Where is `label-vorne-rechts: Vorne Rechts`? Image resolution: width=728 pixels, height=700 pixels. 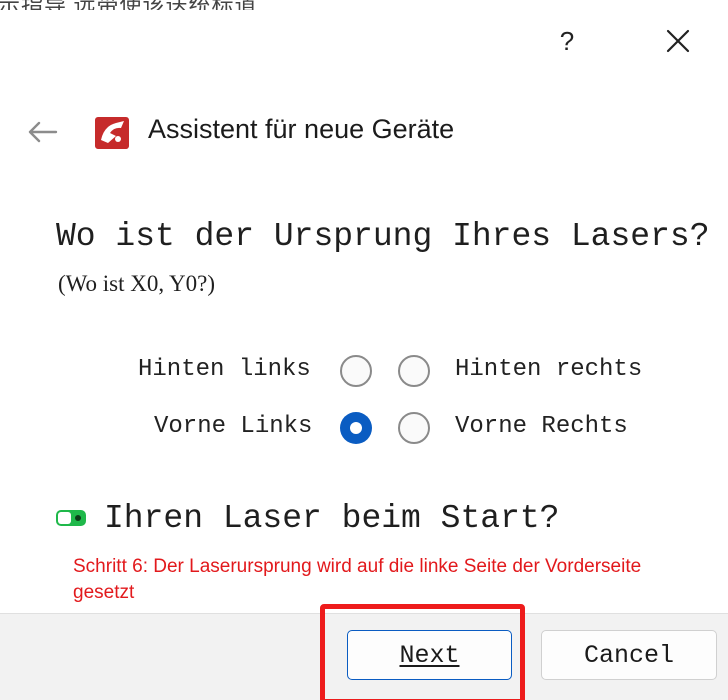
label-vorne-rechts: Vorne Rechts is located at coordinates (541, 426).